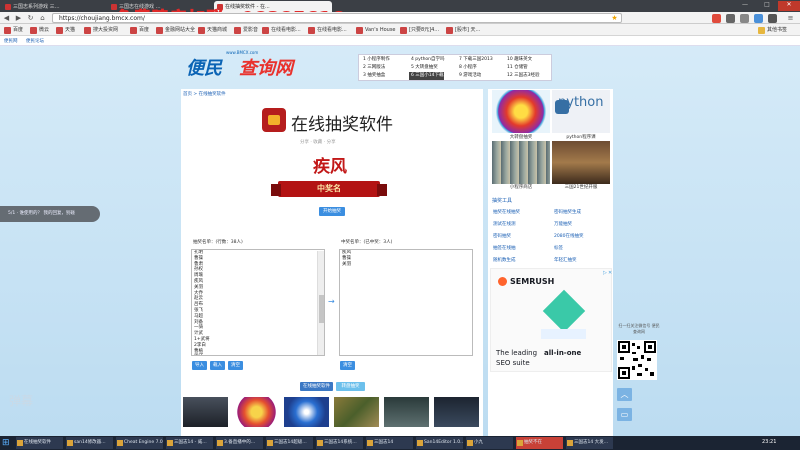 The width and height of the screenshot is (800, 450). I want to click on dark-thumbnail, so click(406, 412).